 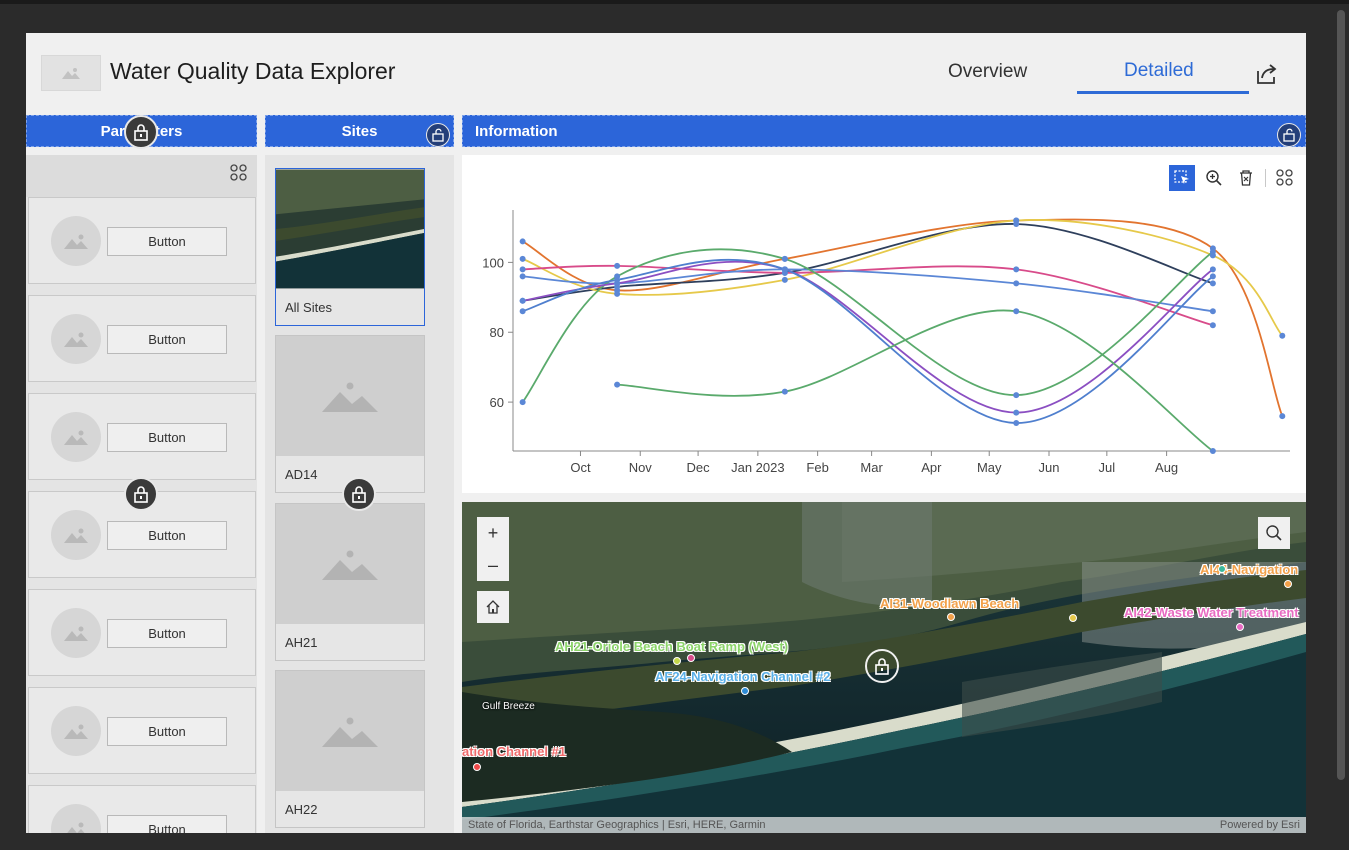 I want to click on x-tick-label: Mar, so click(x=871, y=467).